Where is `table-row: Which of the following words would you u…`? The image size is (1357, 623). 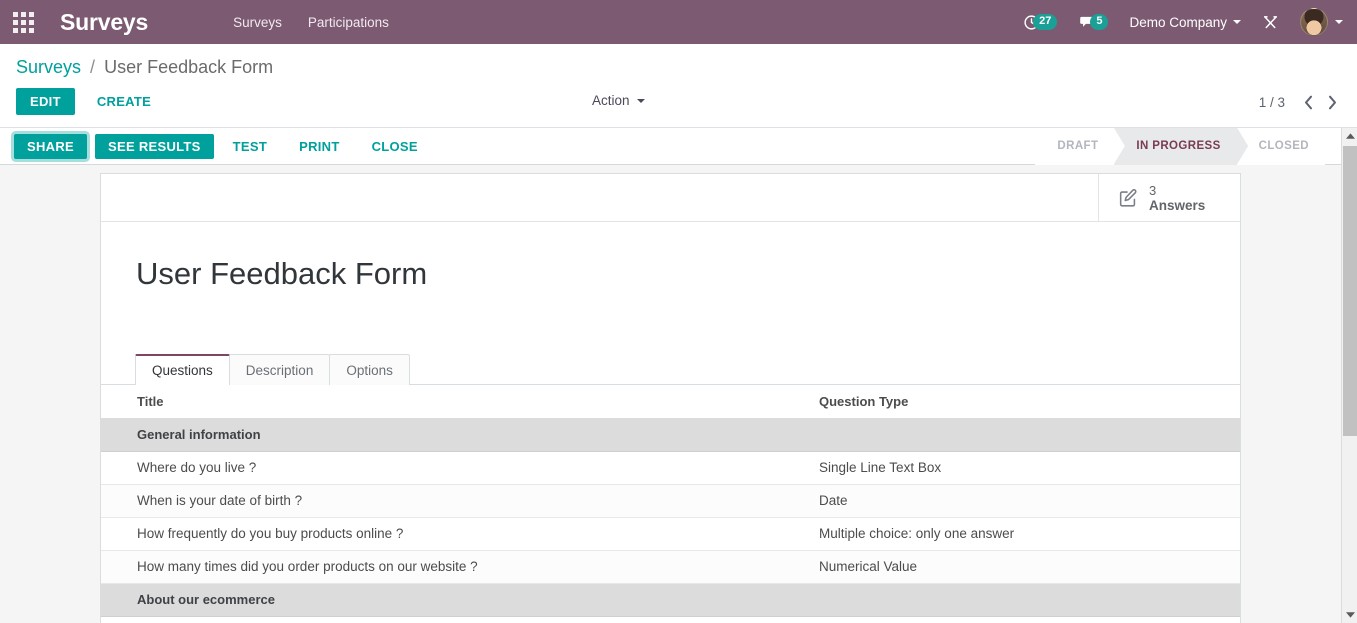 table-row: Which of the following words would you u… is located at coordinates (670, 619).